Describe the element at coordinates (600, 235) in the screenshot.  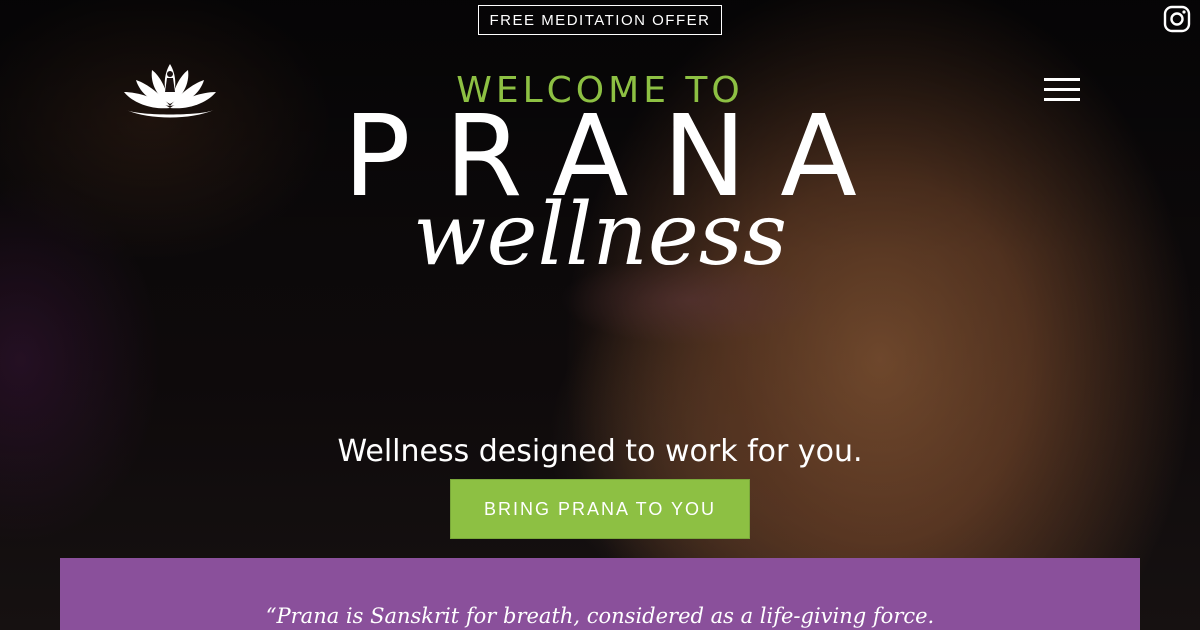
I see `brand-subtitle-wellness: wellness` at that location.